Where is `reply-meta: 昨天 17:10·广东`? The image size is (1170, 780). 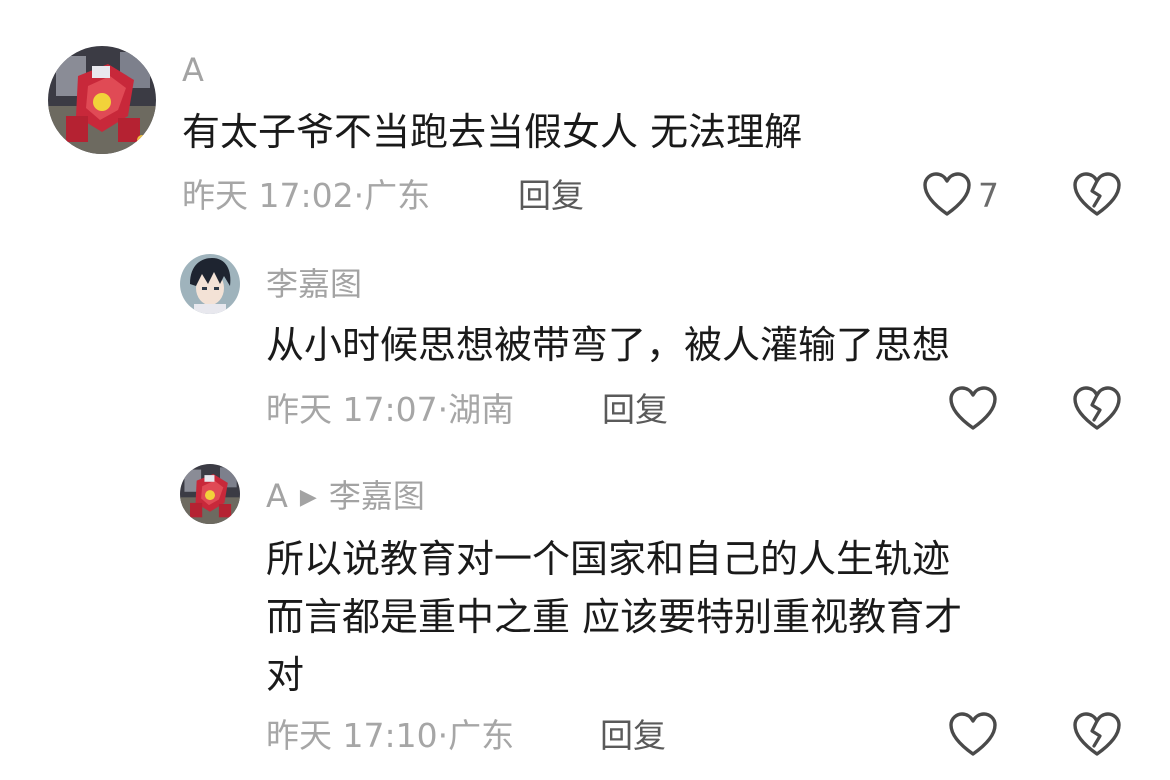
reply-meta: 昨天 17:10·广东 is located at coordinates (390, 736).